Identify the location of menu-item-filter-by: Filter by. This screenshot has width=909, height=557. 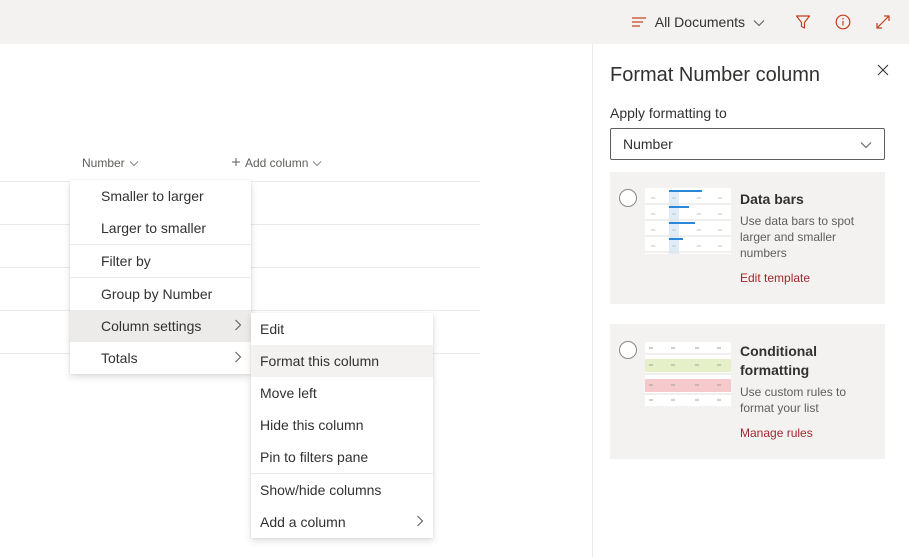
(160, 261).